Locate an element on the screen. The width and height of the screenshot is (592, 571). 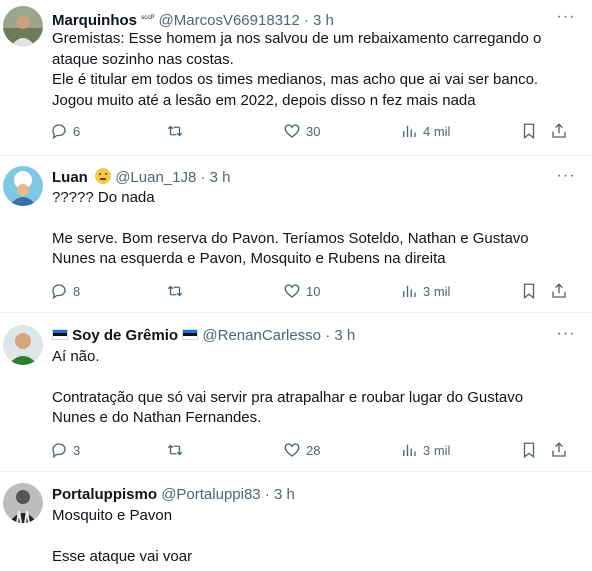
display-name: Marquinhos is located at coordinates (94, 20).